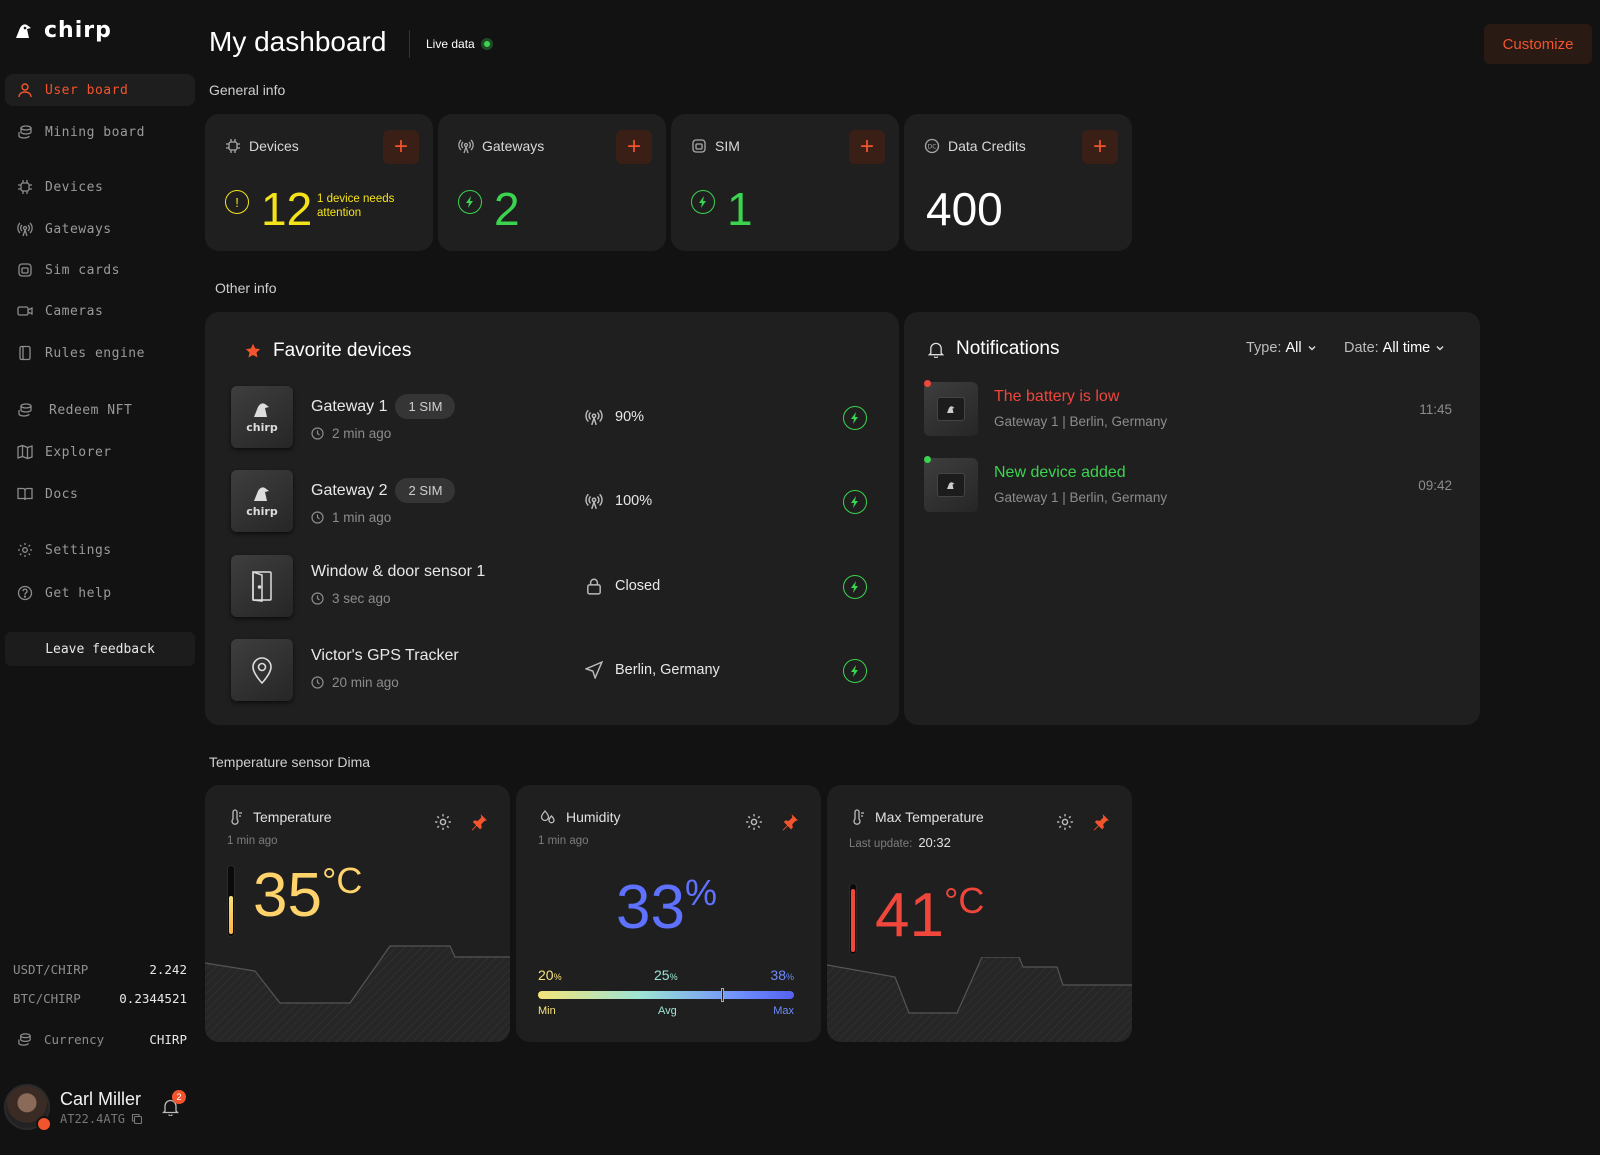  What do you see at coordinates (25, 90) in the screenshot?
I see `user-icon` at bounding box center [25, 90].